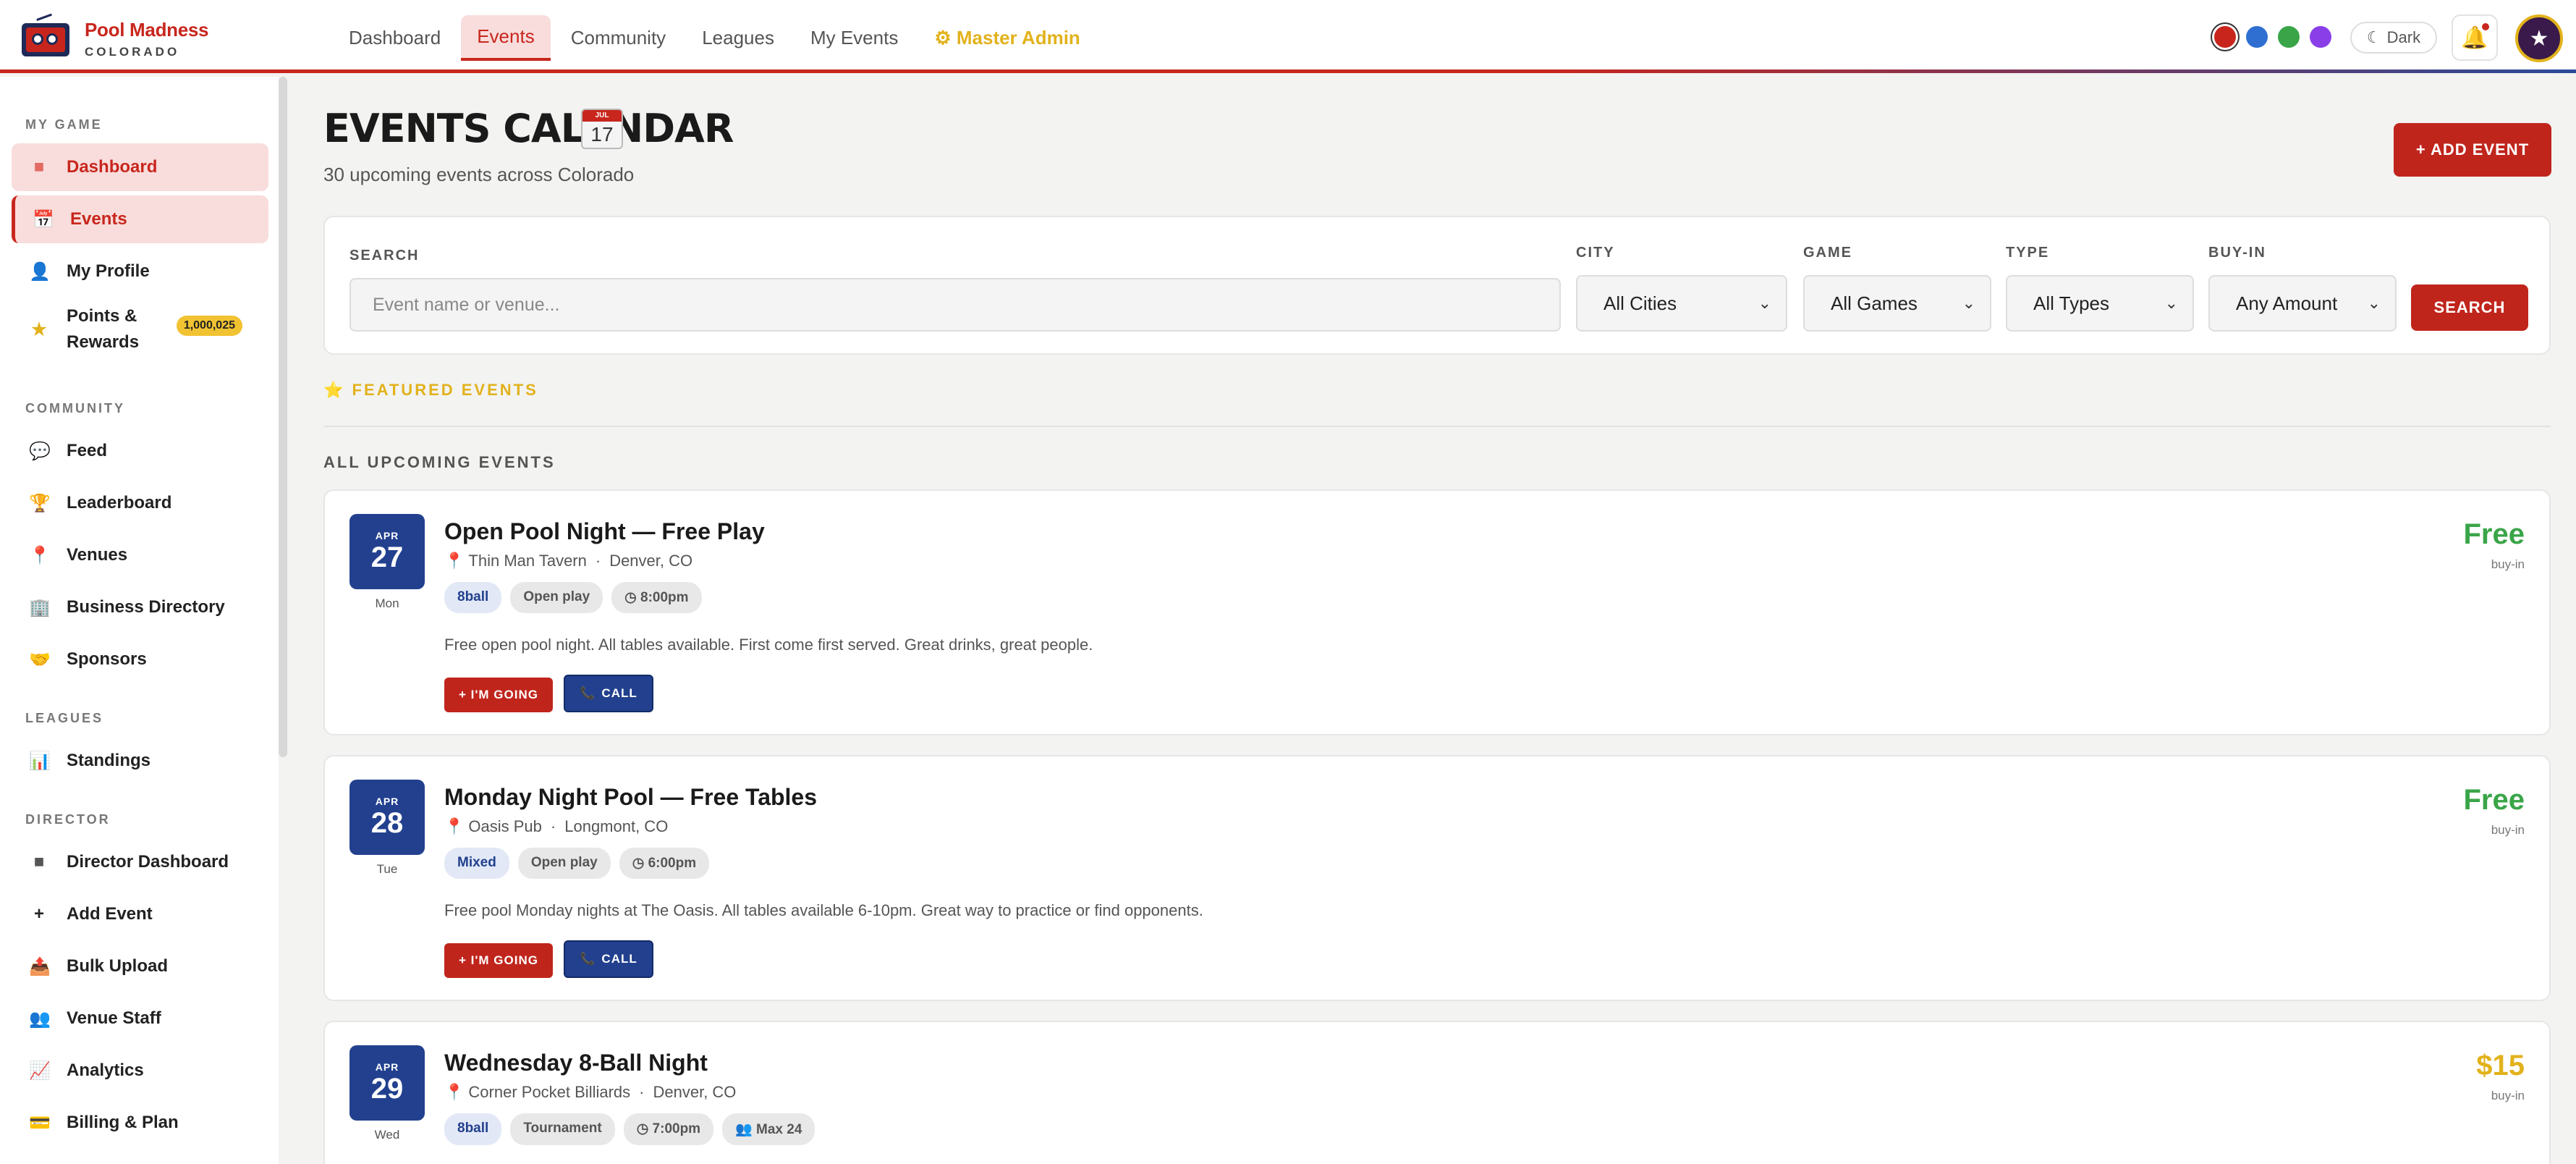 This screenshot has height=1164, width=2576. What do you see at coordinates (2225, 37) in the screenshot?
I see `theme-swatch-red` at bounding box center [2225, 37].